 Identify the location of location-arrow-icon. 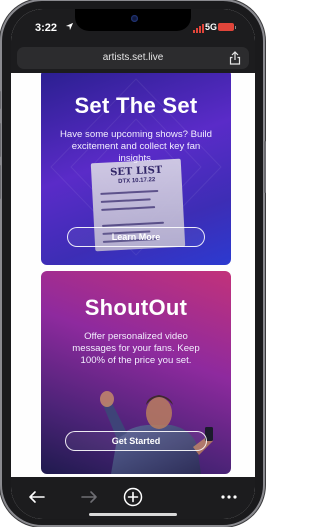
(69, 26).